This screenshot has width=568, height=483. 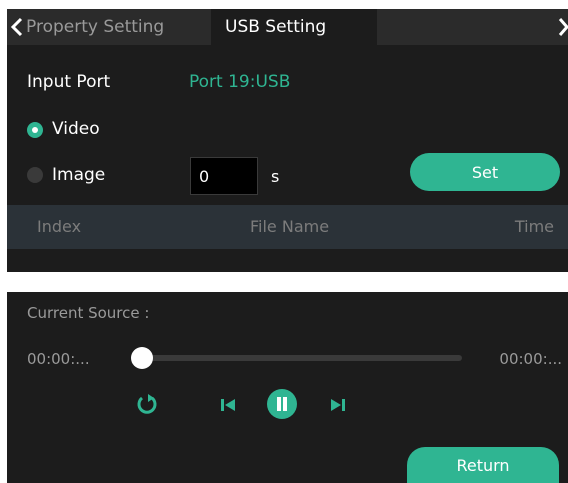 I want to click on progress-thumb, so click(x=142, y=358).